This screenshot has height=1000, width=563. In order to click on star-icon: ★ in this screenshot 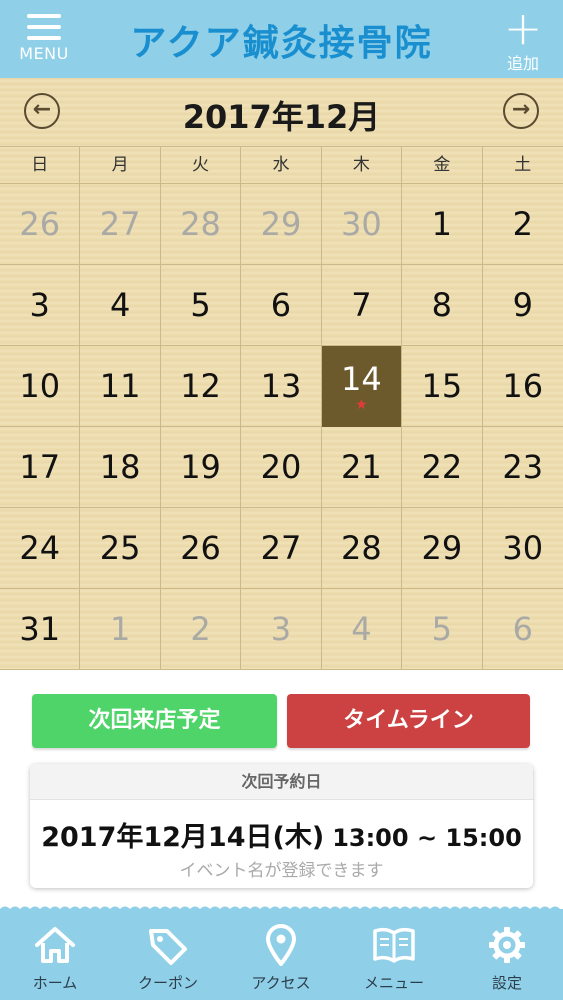, I will do `click(361, 405)`.